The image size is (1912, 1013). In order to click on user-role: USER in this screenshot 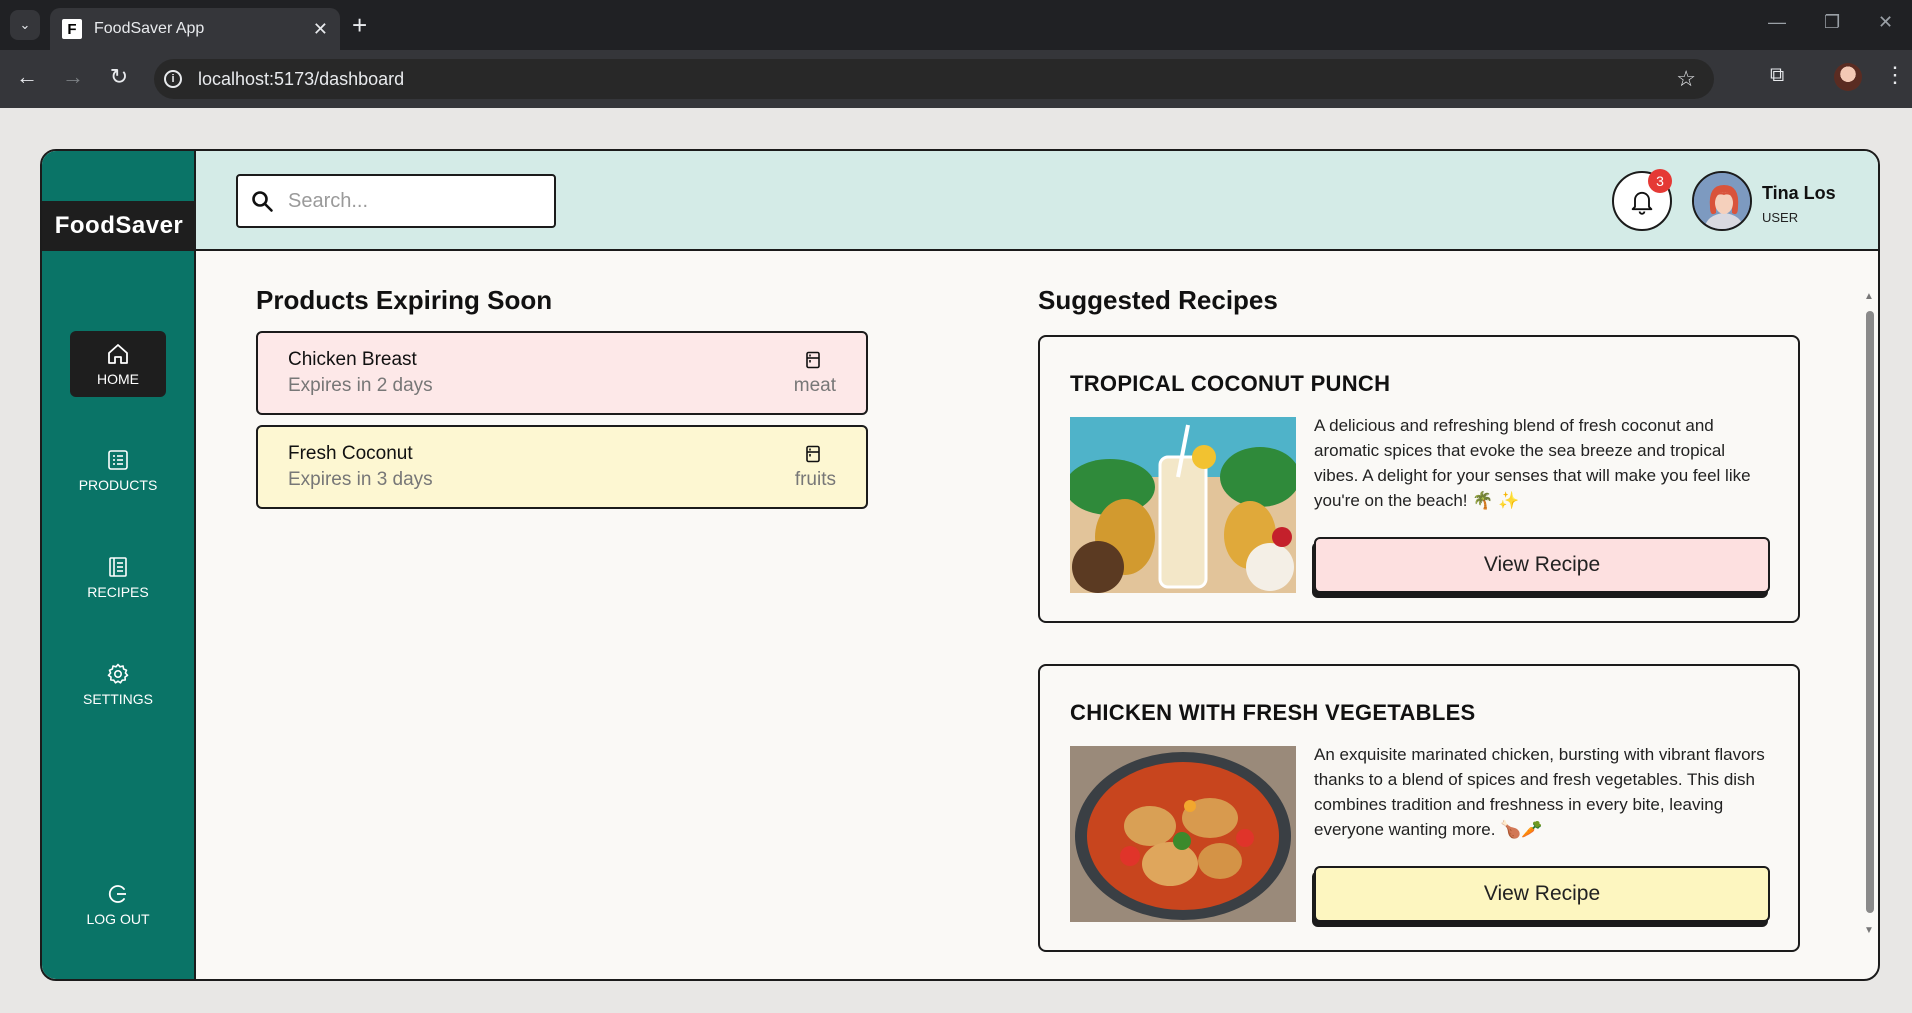, I will do `click(1780, 217)`.